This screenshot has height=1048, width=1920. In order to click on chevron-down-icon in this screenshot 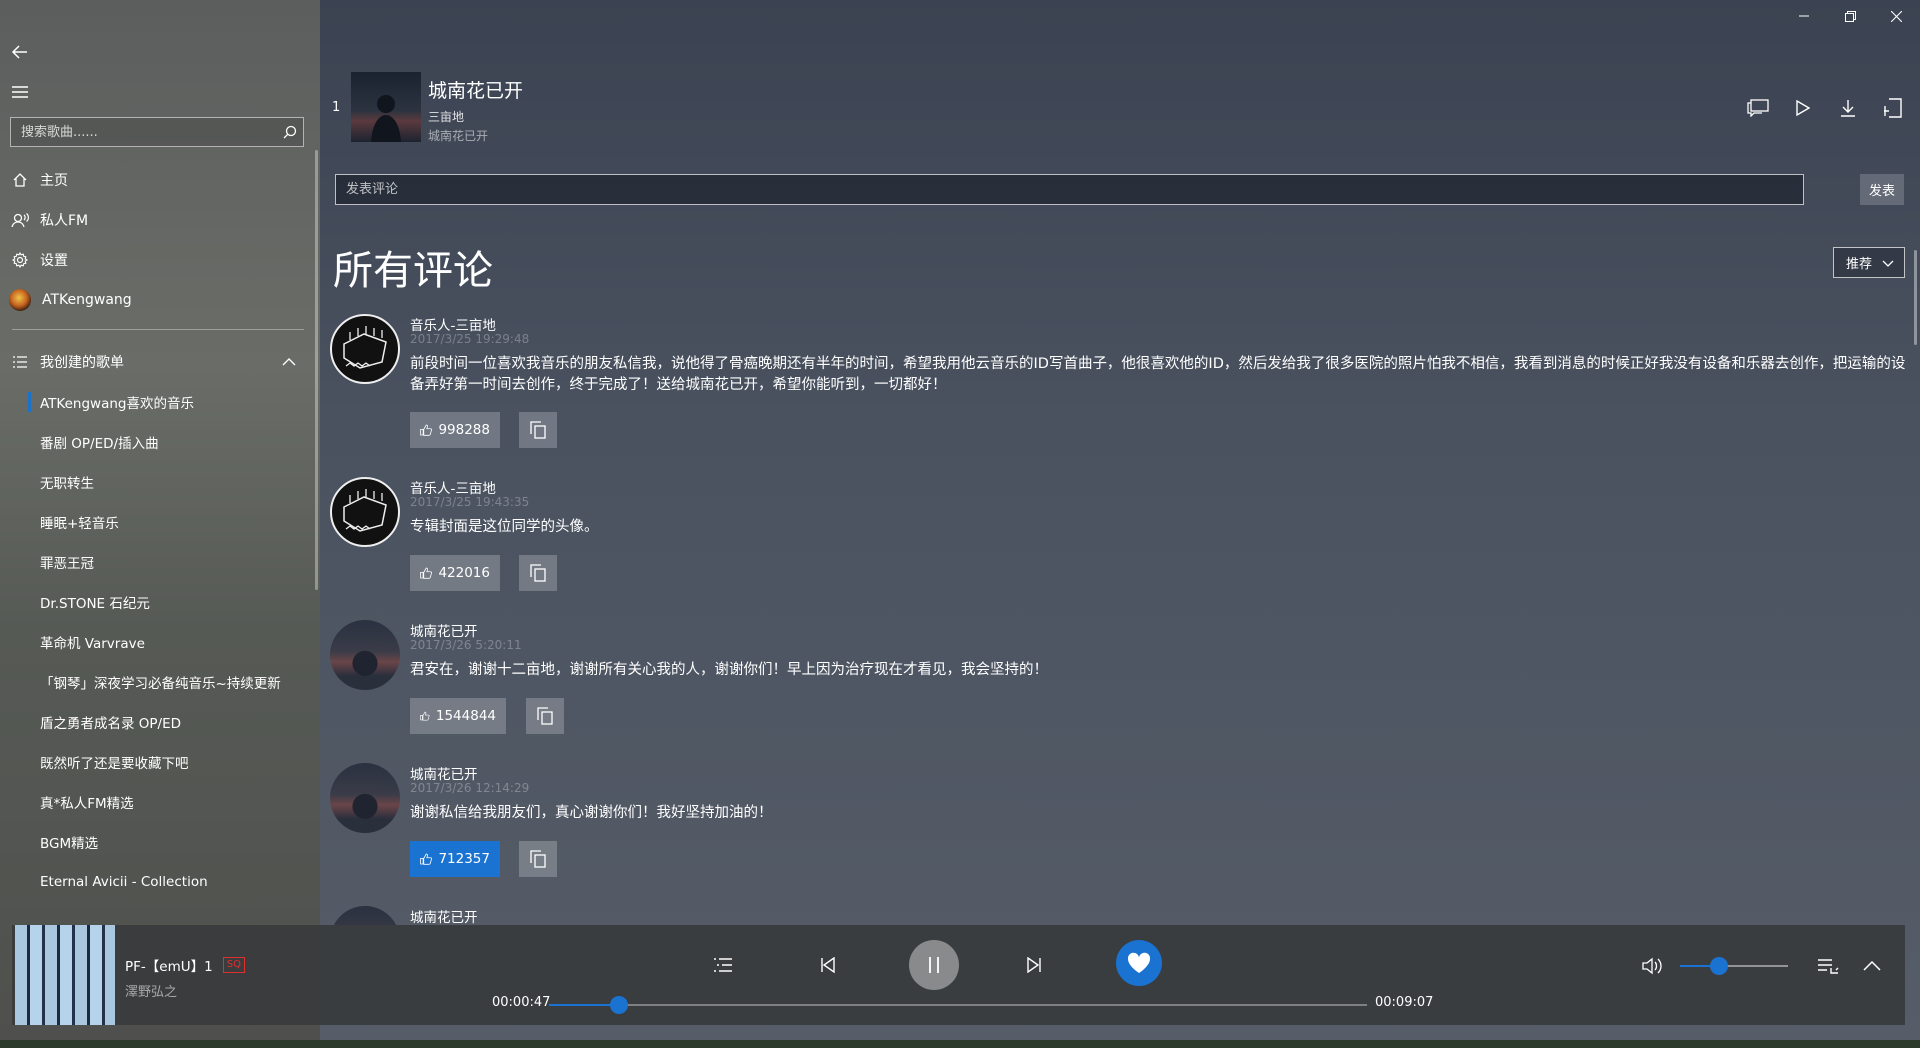, I will do `click(1888, 264)`.